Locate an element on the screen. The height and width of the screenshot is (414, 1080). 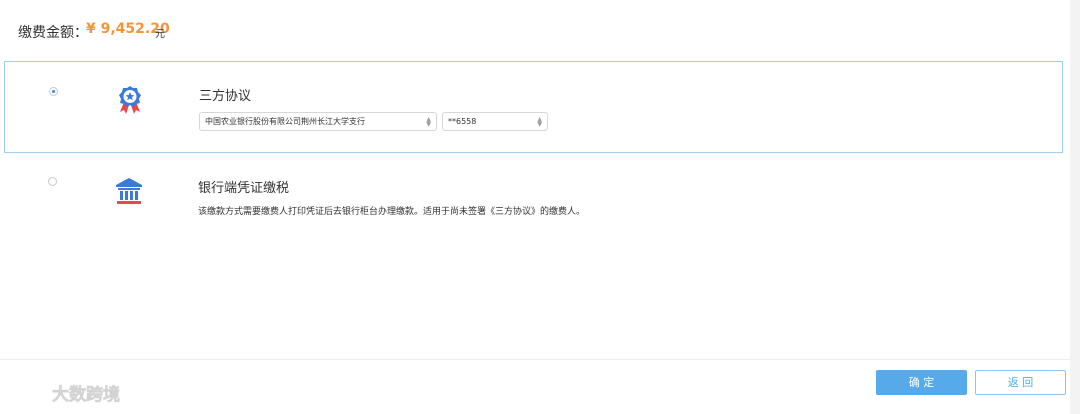
payment-amount-bar: 缴费金额： ¥ 9,452.20 元 is located at coordinates (540, 31).